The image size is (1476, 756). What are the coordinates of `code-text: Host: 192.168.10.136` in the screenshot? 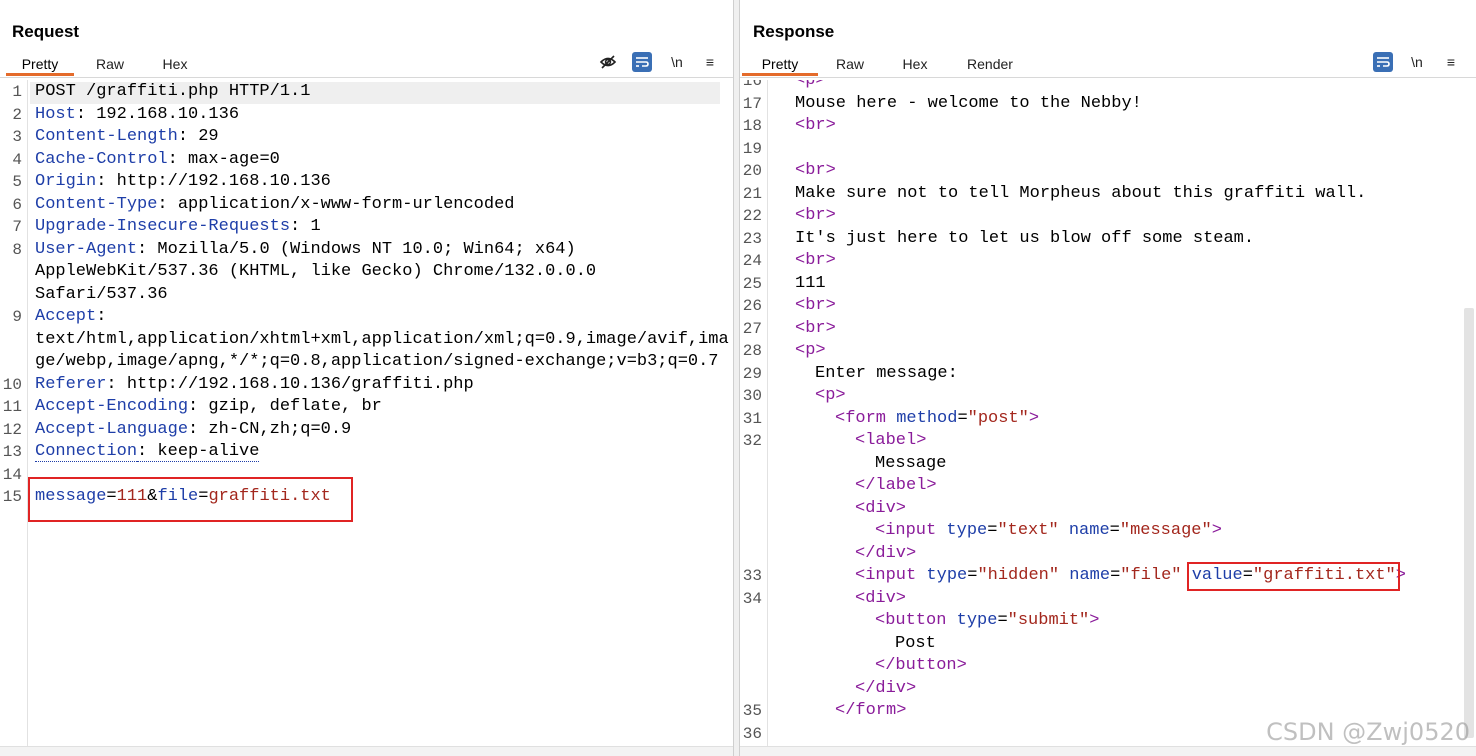 It's located at (137, 115).